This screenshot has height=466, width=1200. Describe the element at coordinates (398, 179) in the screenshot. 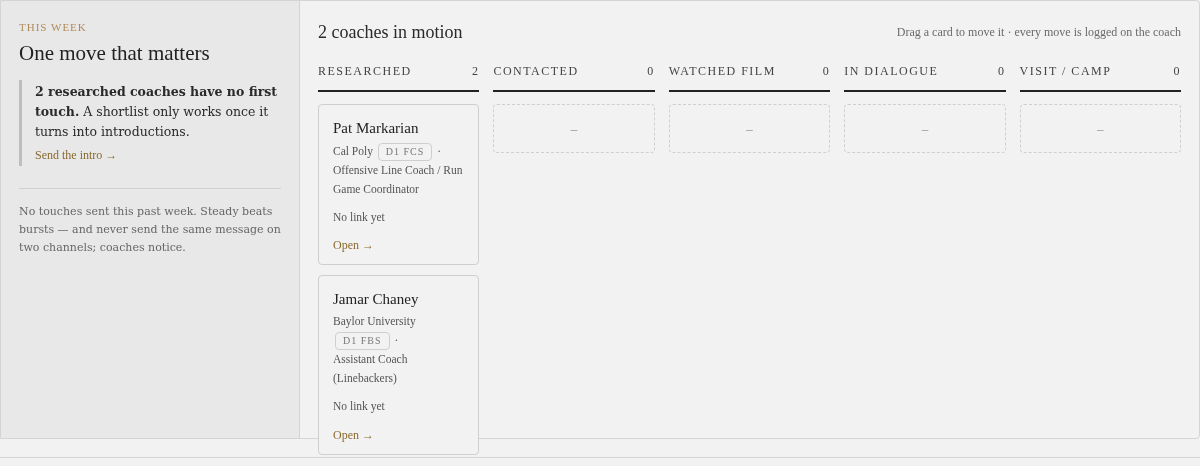

I see `coach-role: Offensive Line Coach / Run Game Coordinator` at that location.